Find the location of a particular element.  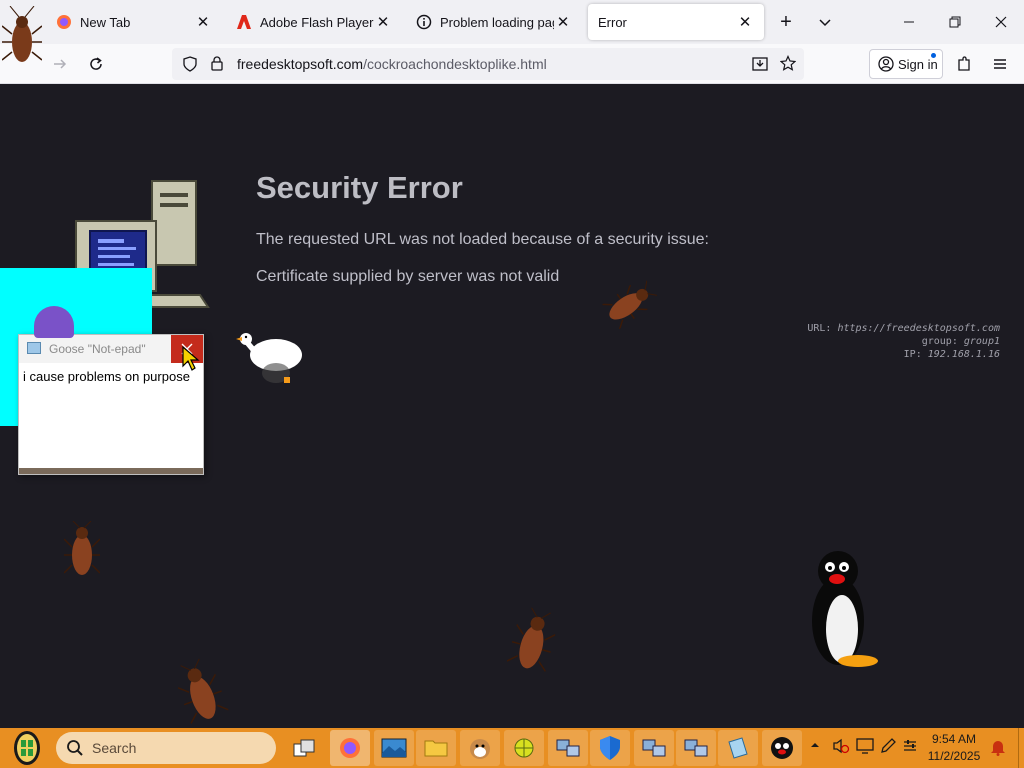

meta-ip-row: IP: 192.168.1.16 is located at coordinates (903, 354).